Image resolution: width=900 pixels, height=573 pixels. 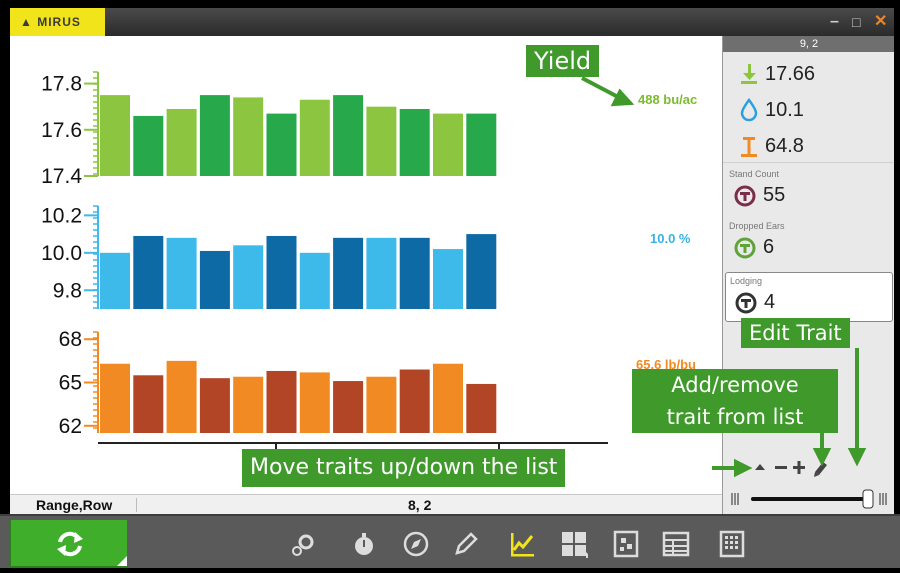 What do you see at coordinates (809, 243) in the screenshot?
I see `trait-dropped-ears: Dropped Ears 6` at bounding box center [809, 243].